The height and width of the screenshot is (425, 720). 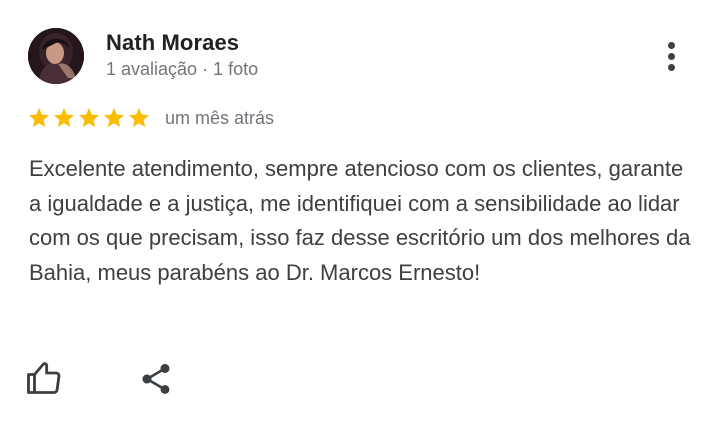 I want to click on reviewer-name: Nath Moraes, so click(x=172, y=43).